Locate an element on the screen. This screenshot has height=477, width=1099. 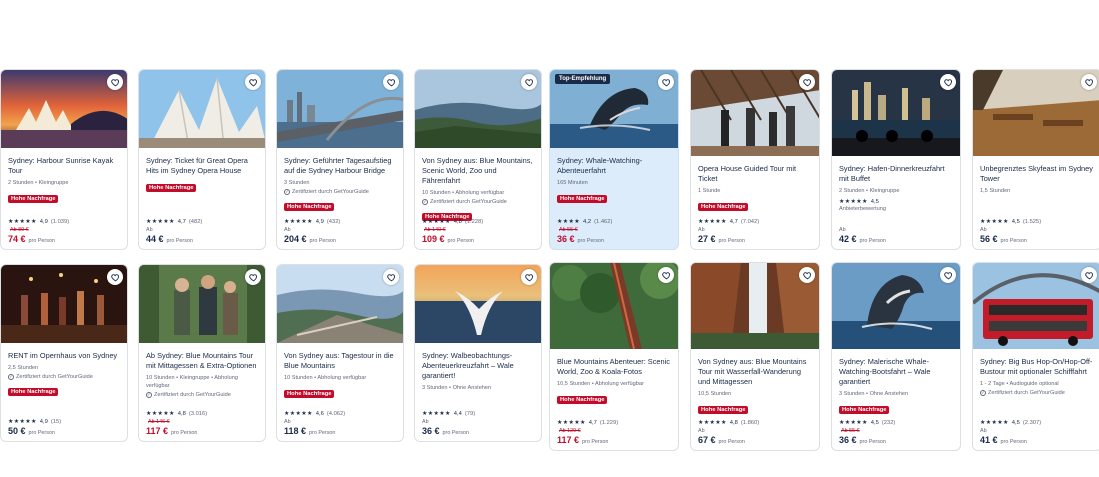
review-count: (2.307) is located at coordinates (1032, 422).